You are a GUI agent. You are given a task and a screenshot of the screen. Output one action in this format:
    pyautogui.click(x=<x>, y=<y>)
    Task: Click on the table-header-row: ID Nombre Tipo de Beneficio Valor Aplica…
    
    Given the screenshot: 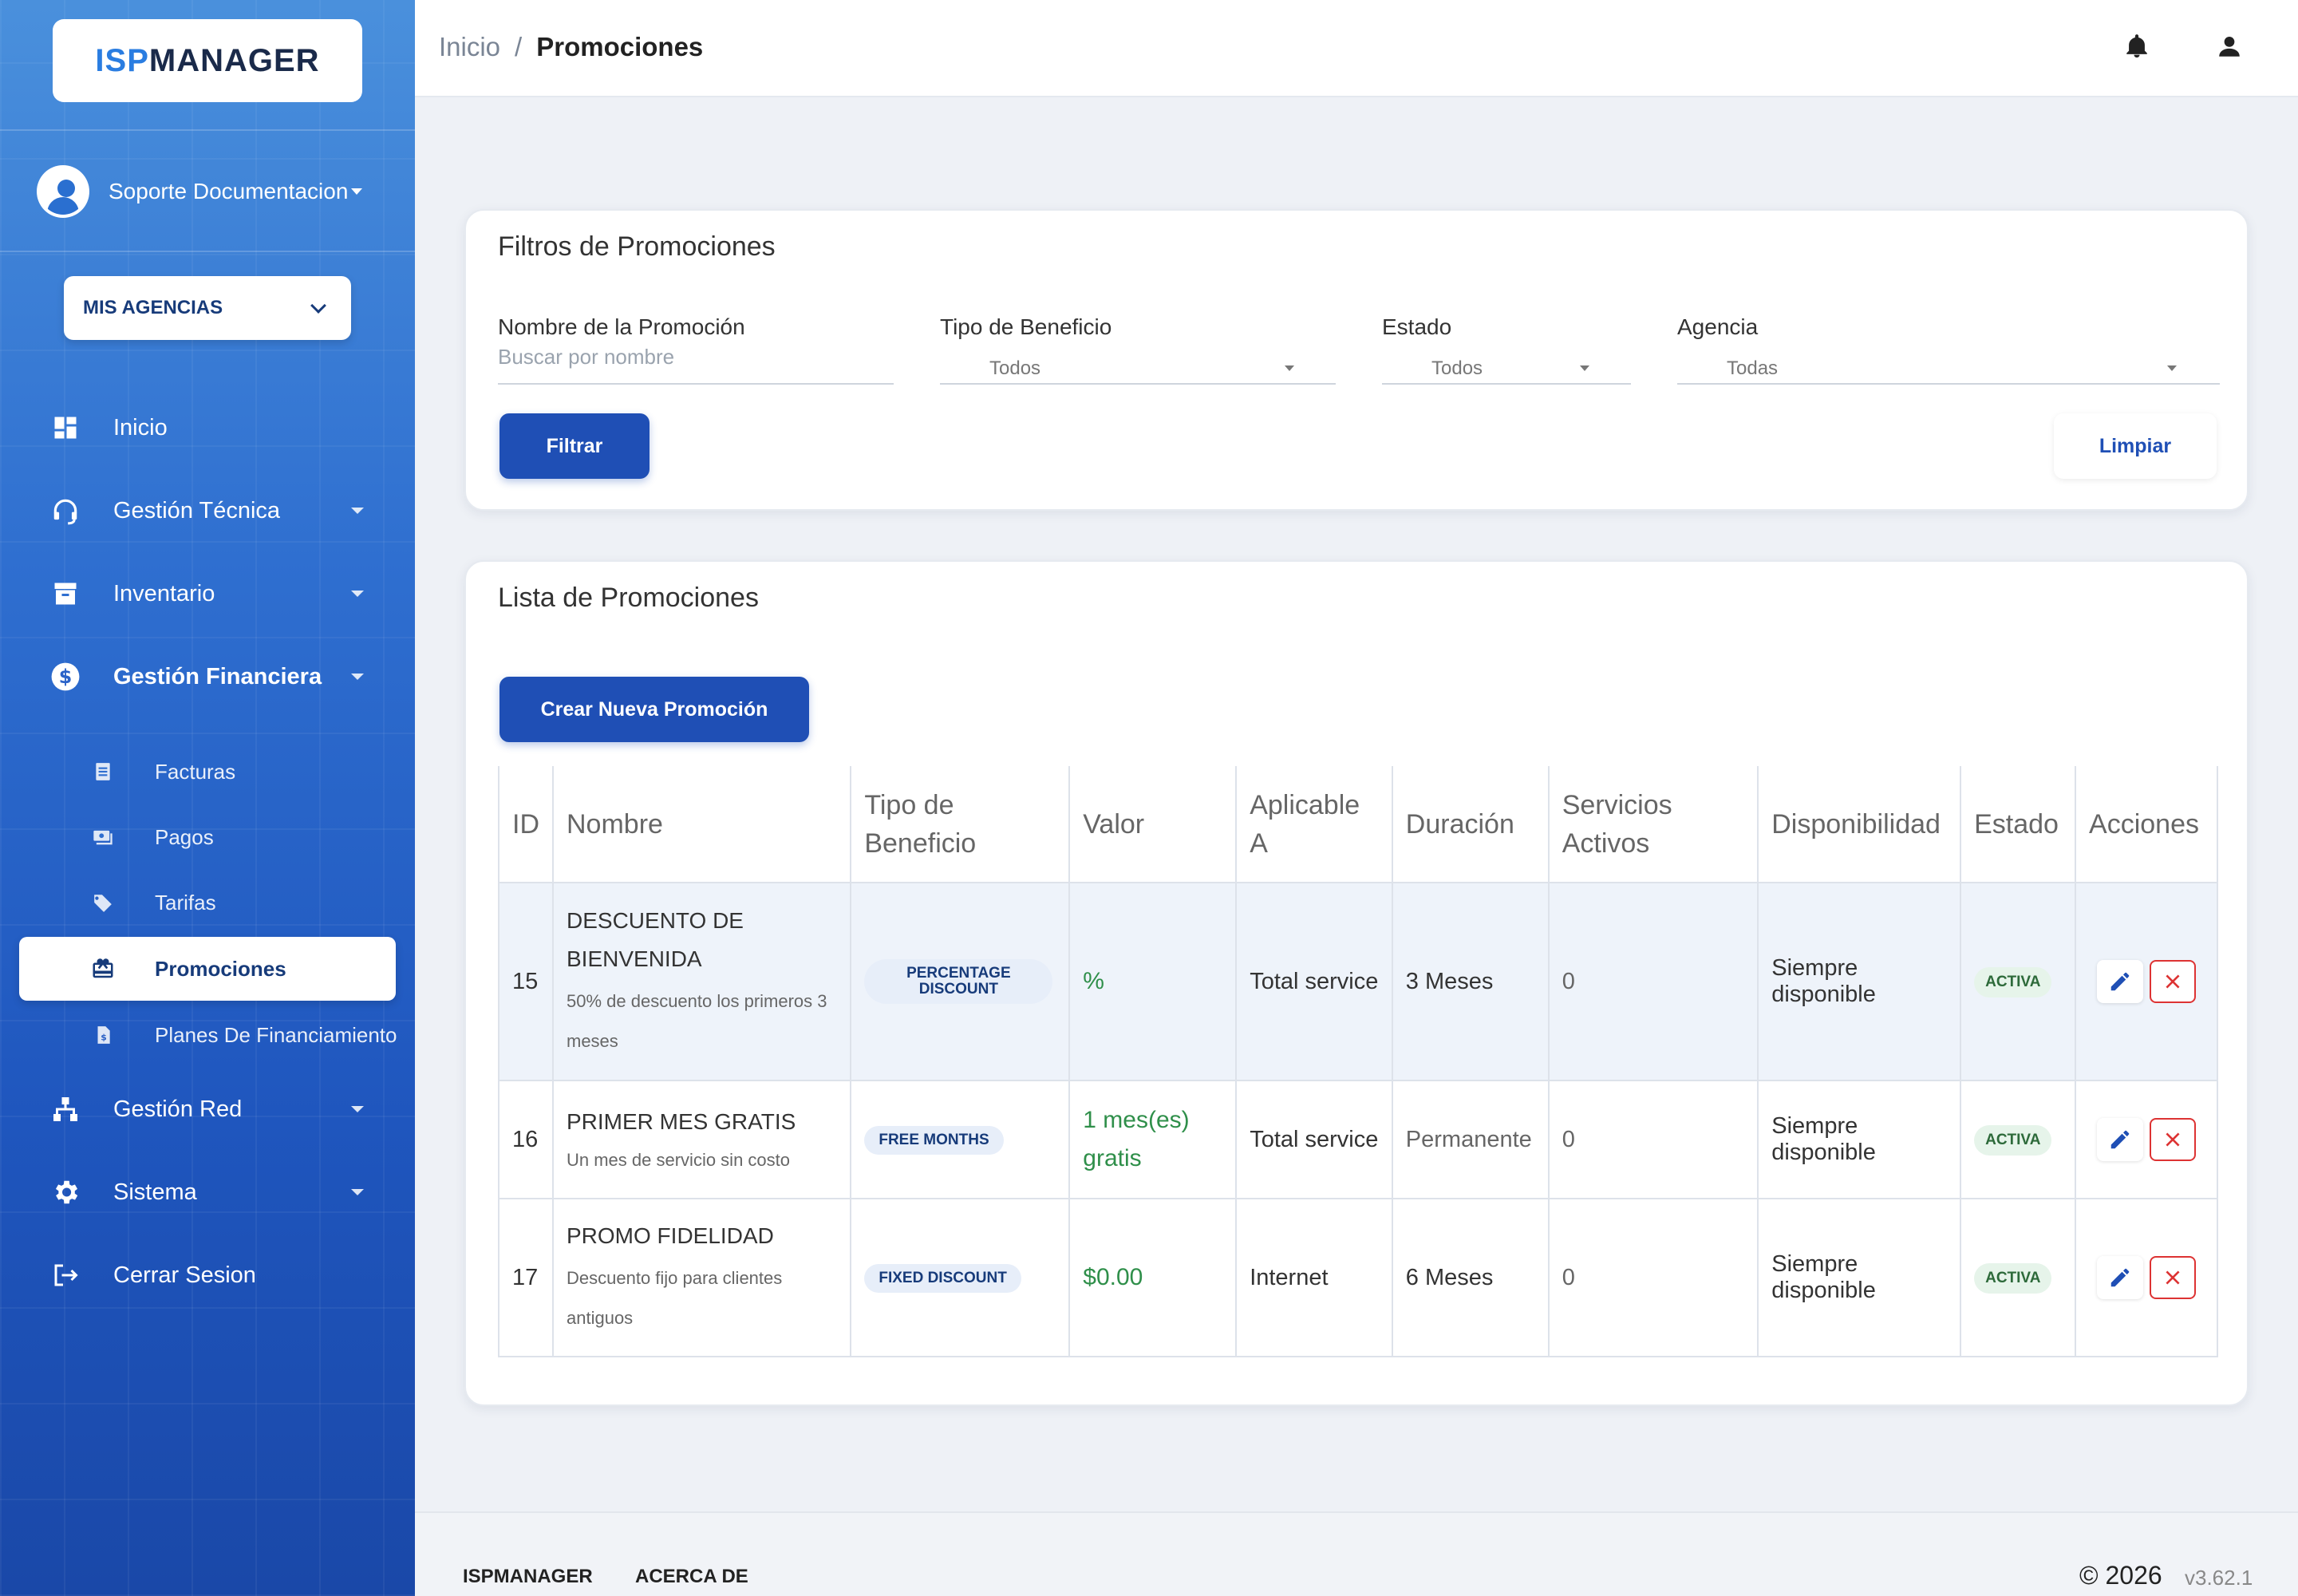 What is the action you would take?
    pyautogui.click(x=1358, y=824)
    